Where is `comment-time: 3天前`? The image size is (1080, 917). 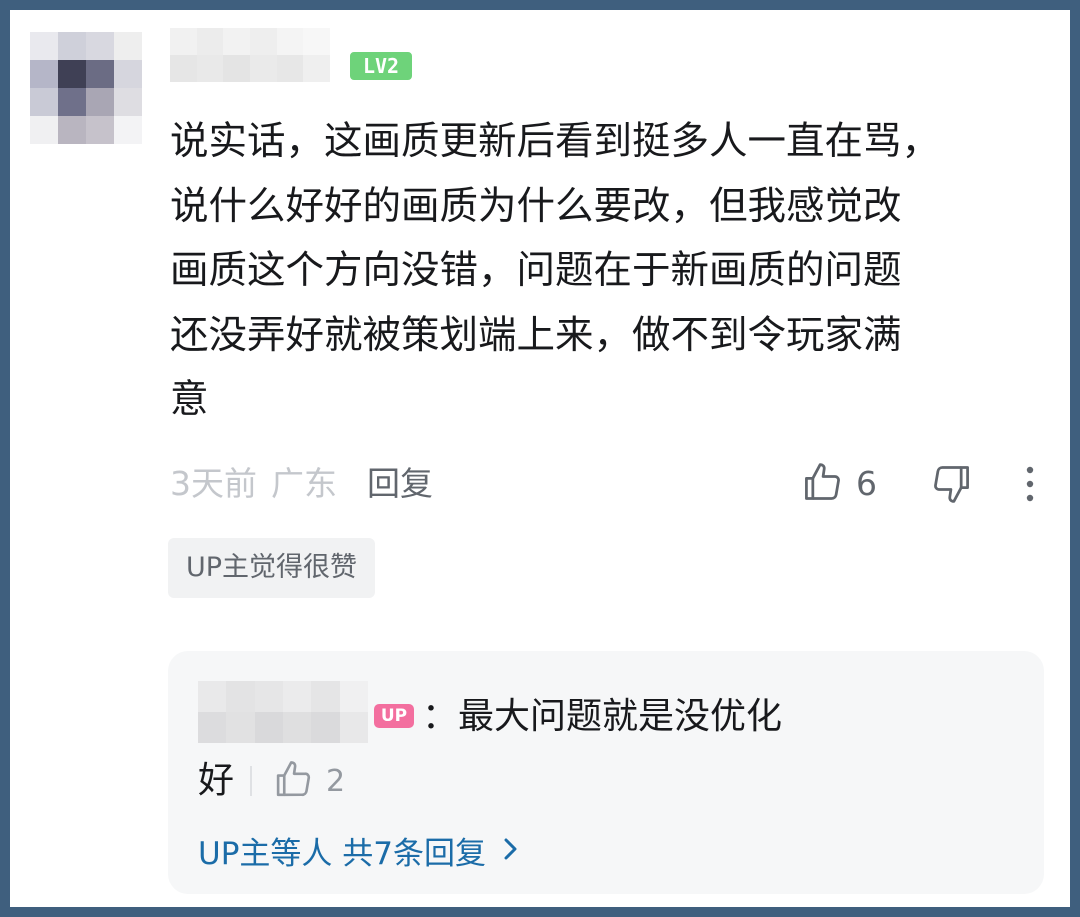
comment-time: 3天前 is located at coordinates (213, 483).